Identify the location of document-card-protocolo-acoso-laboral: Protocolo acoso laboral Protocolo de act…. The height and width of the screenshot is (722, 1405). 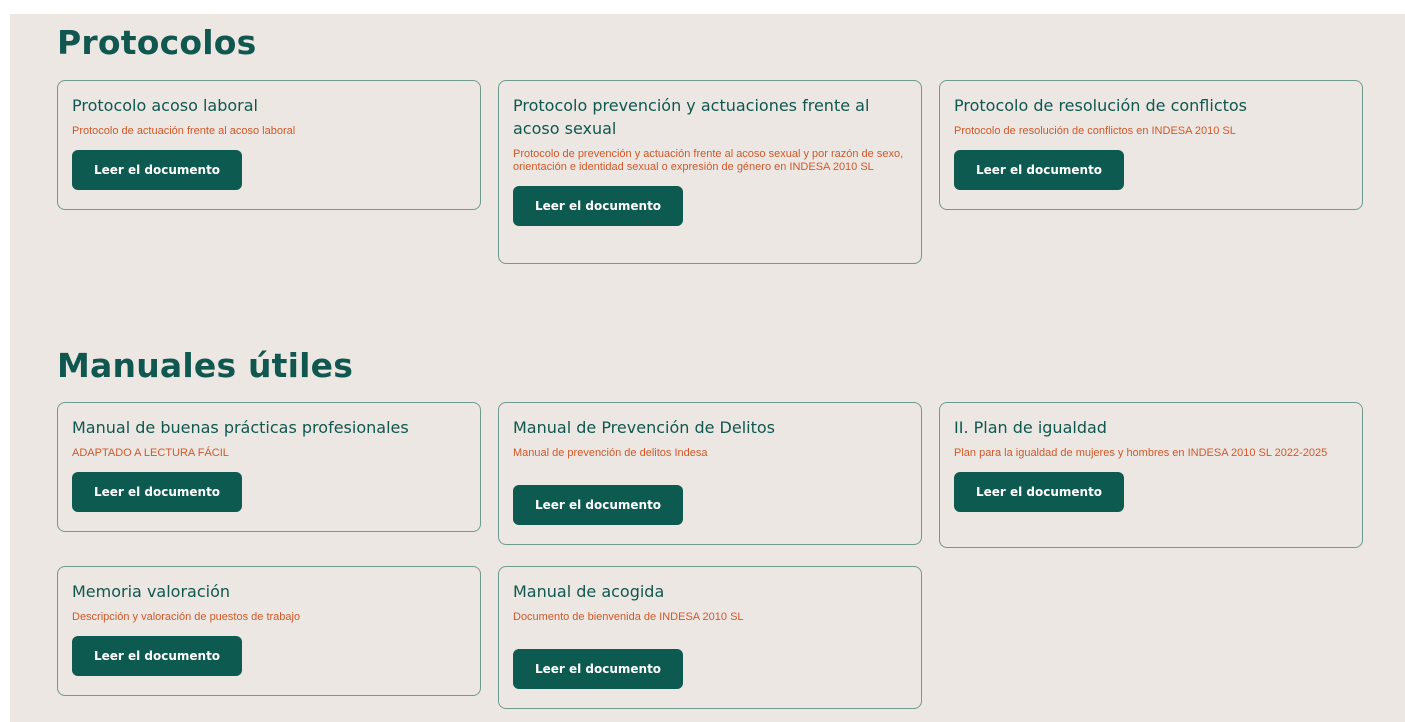
(269, 145).